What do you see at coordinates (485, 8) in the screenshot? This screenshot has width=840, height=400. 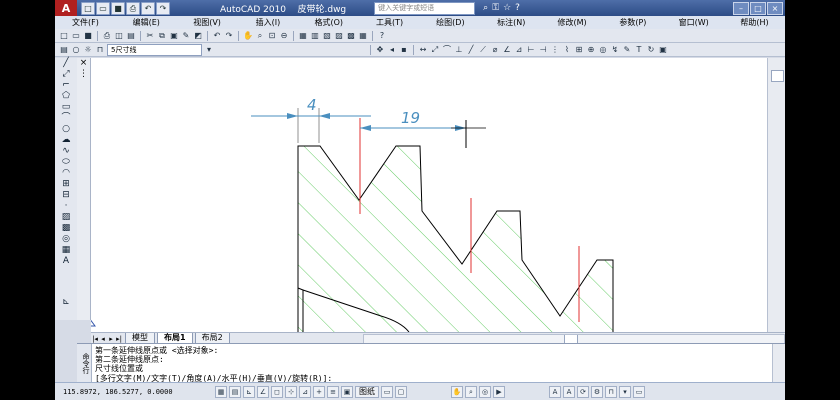 I see `binoculars-icon: ⌕` at bounding box center [485, 8].